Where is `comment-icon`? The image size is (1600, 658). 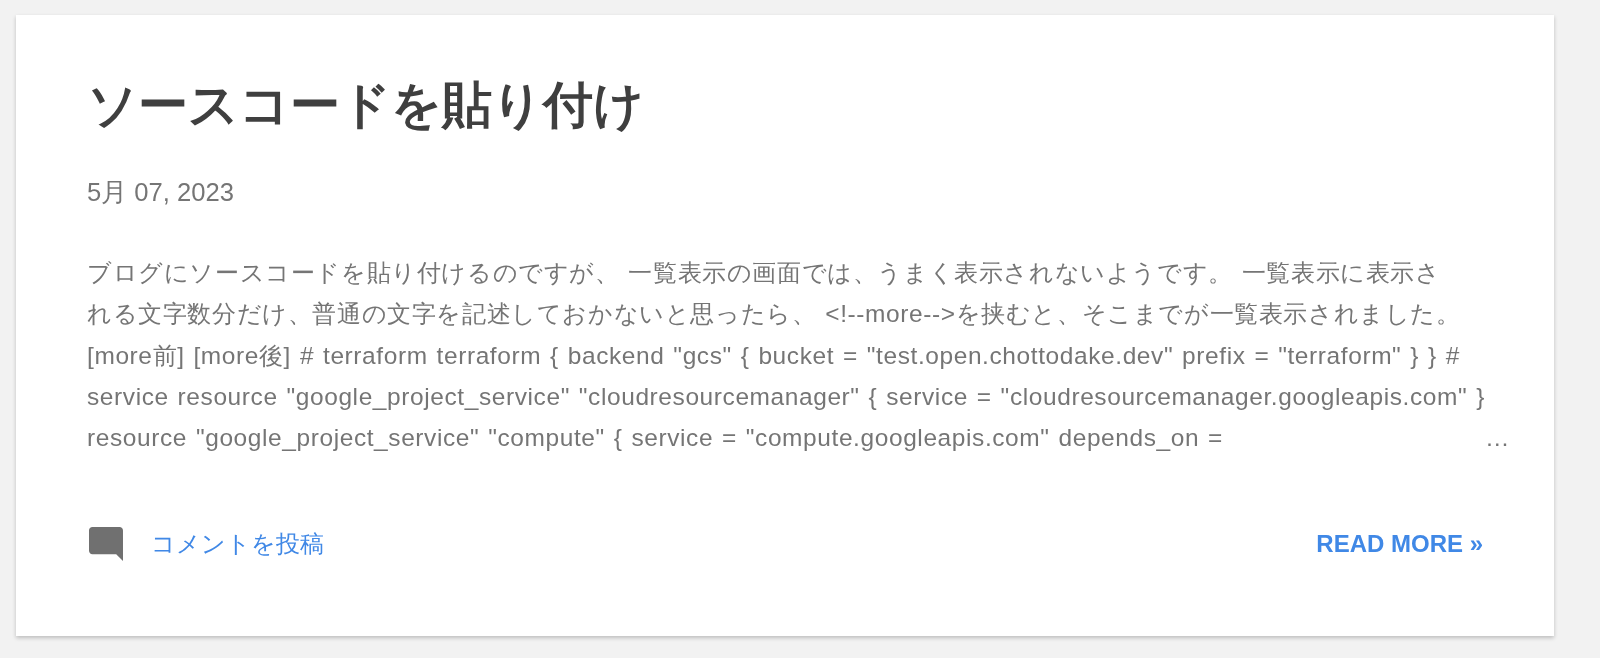 comment-icon is located at coordinates (106, 544).